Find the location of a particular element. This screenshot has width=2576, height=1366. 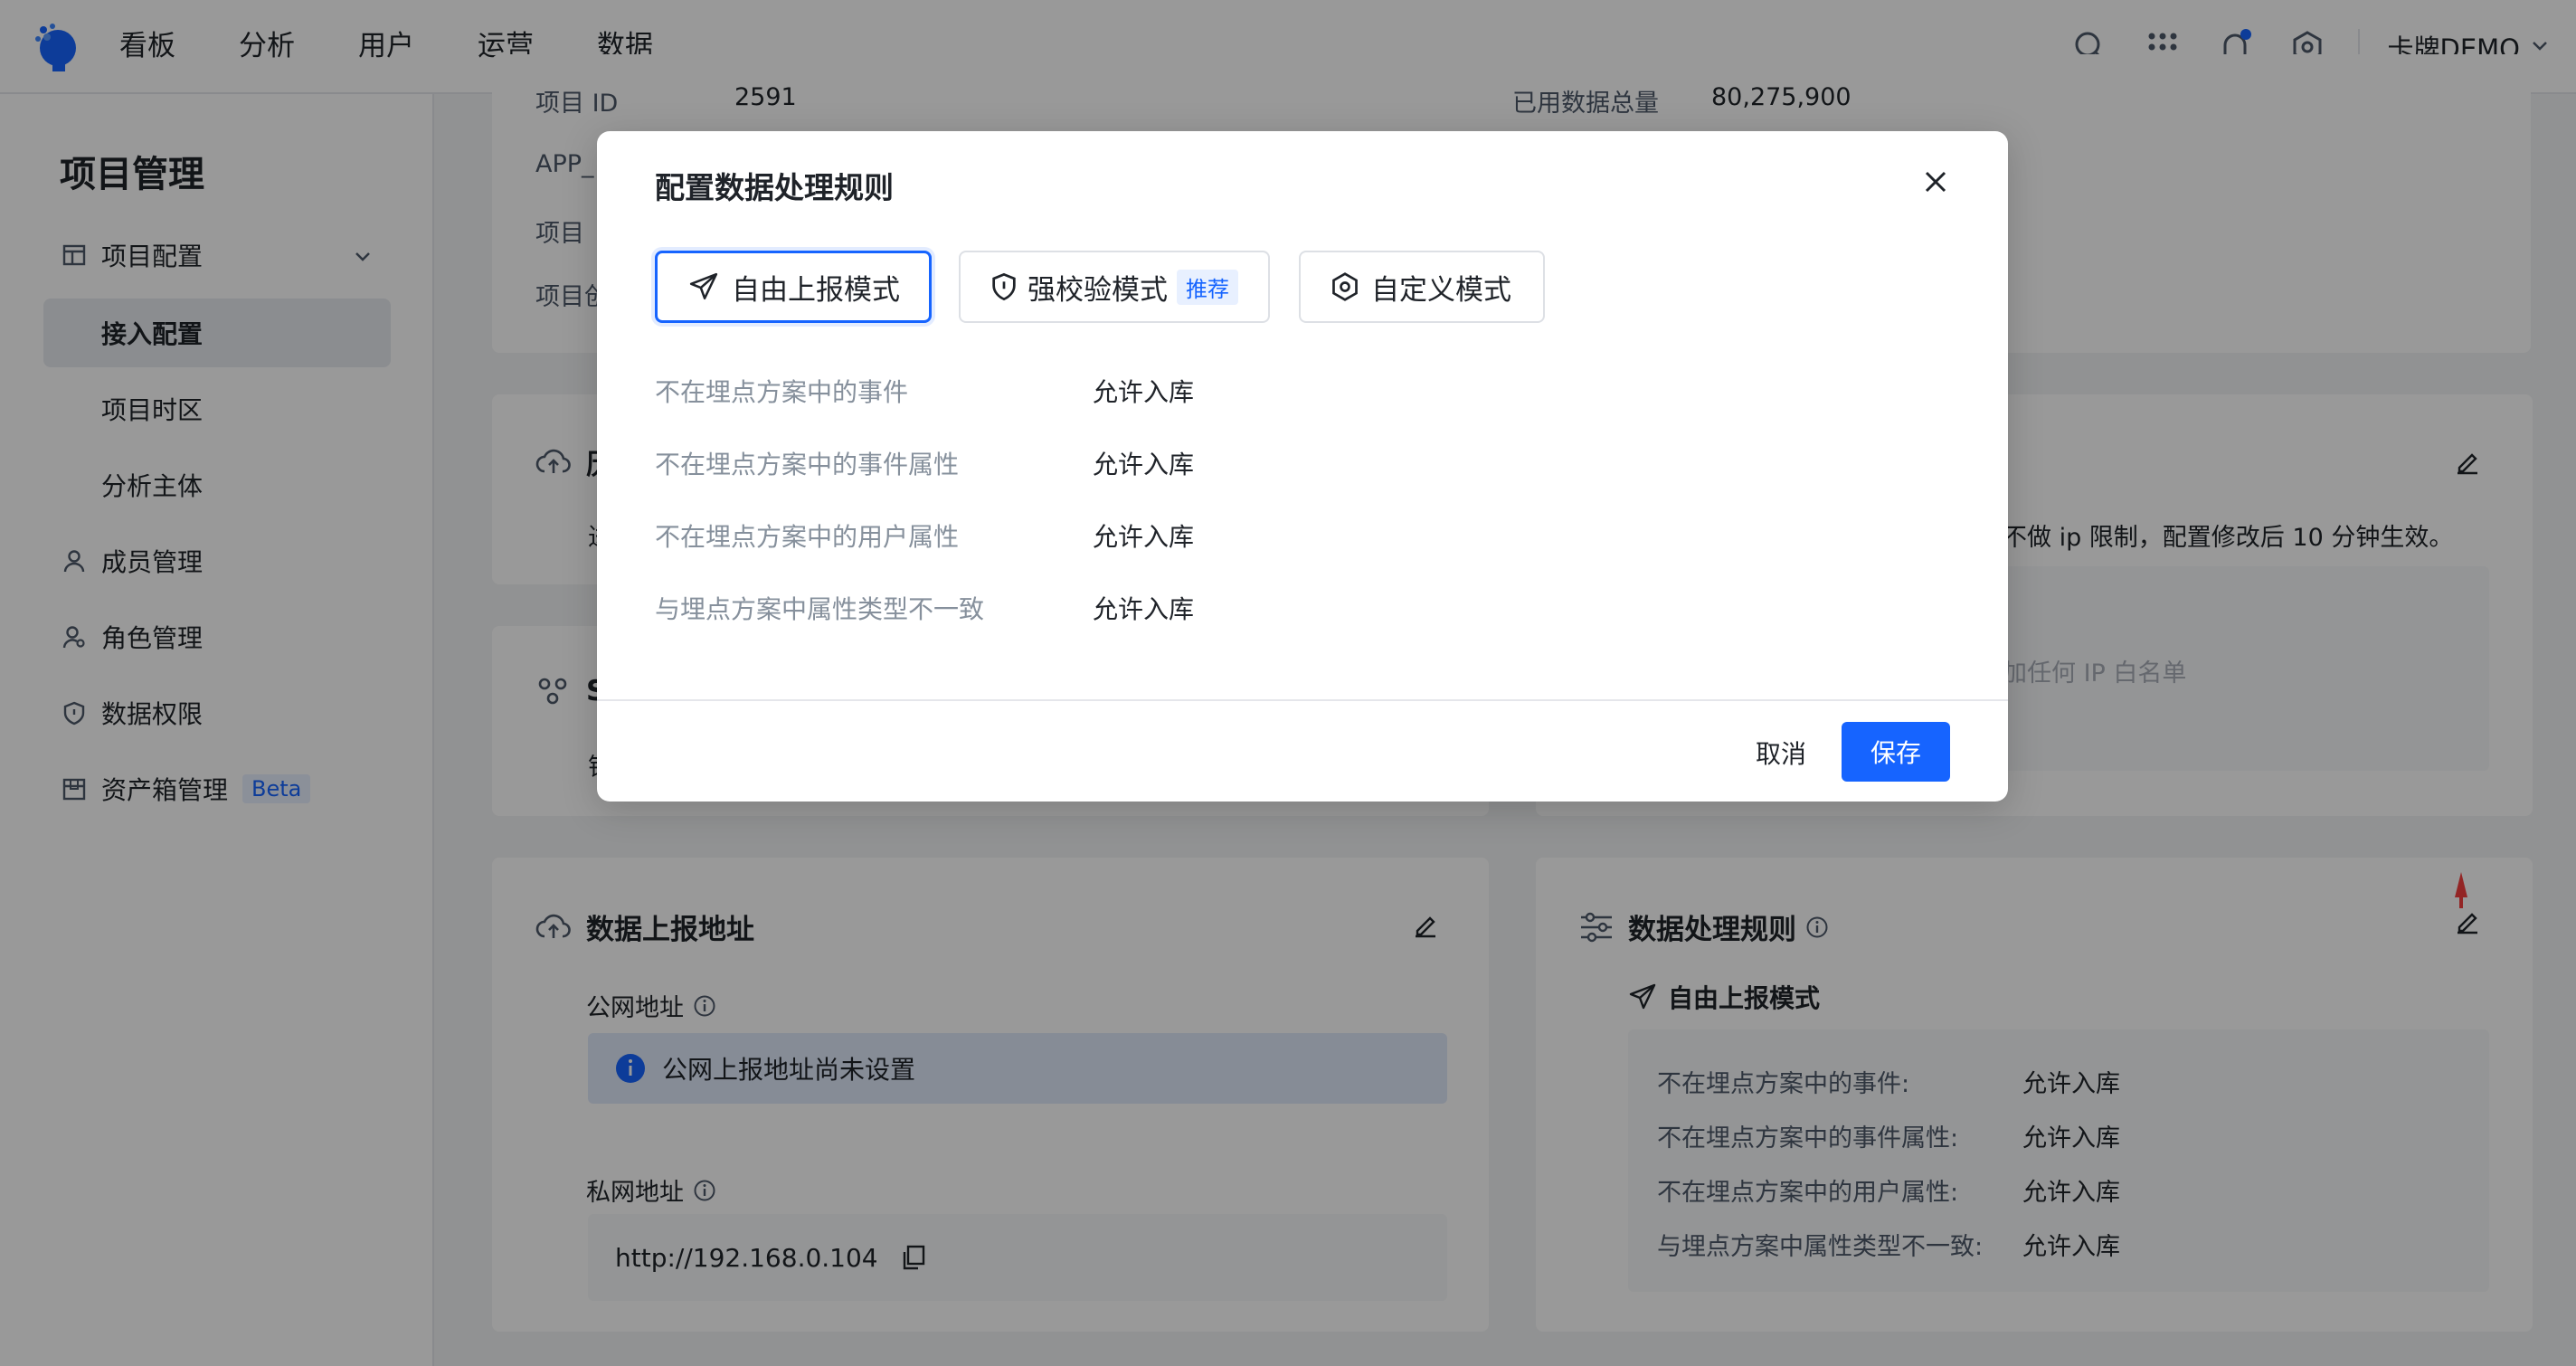

gear-icon is located at coordinates (1345, 286).